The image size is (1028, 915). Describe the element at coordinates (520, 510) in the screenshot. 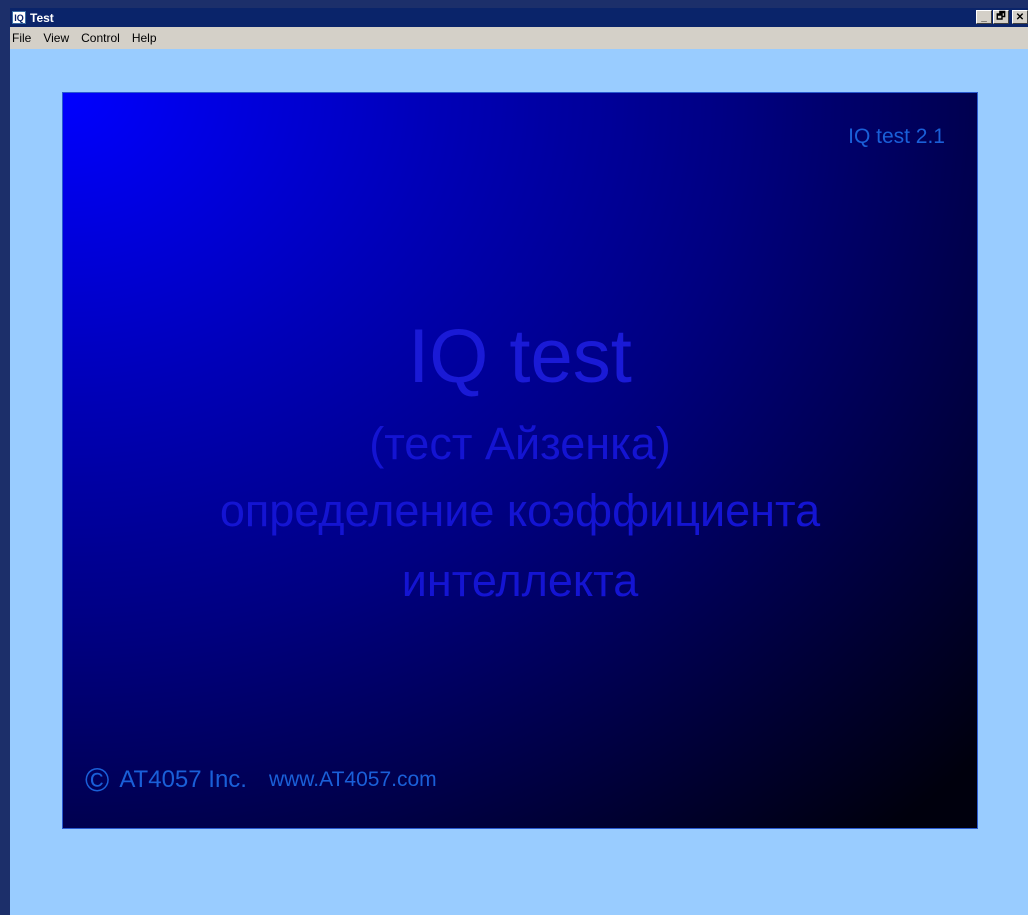

I see `splash-description-line1: определение коэффициента` at that location.